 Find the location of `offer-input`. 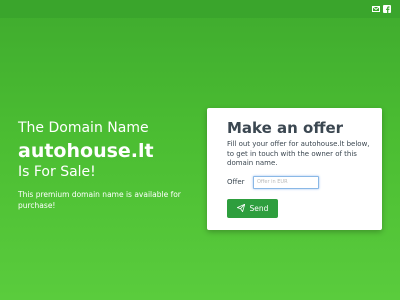

offer-input is located at coordinates (286, 182).